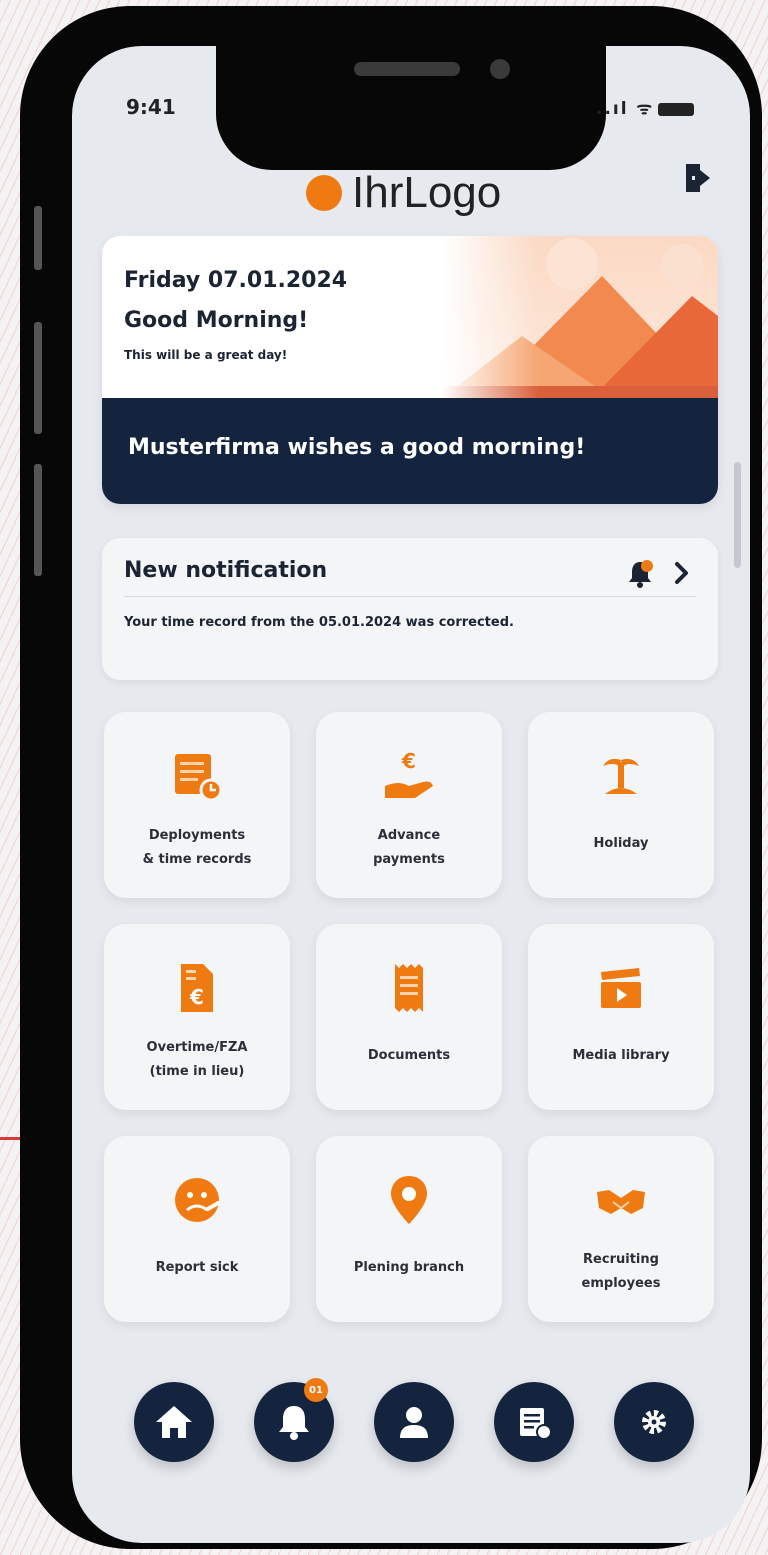  I want to click on tile-label: Media library, so click(621, 1055).